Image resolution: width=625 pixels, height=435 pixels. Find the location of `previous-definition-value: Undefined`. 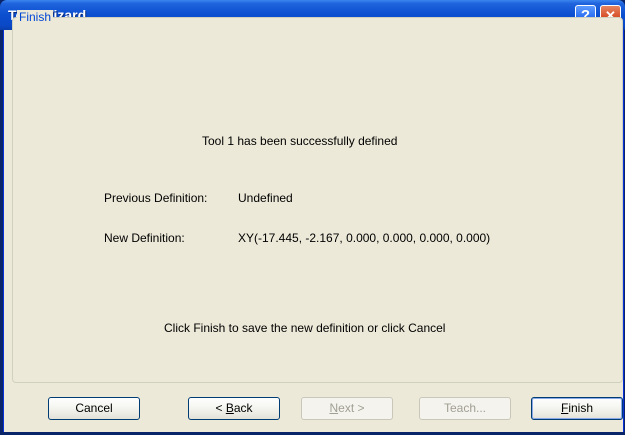

previous-definition-value: Undefined is located at coordinates (265, 198).